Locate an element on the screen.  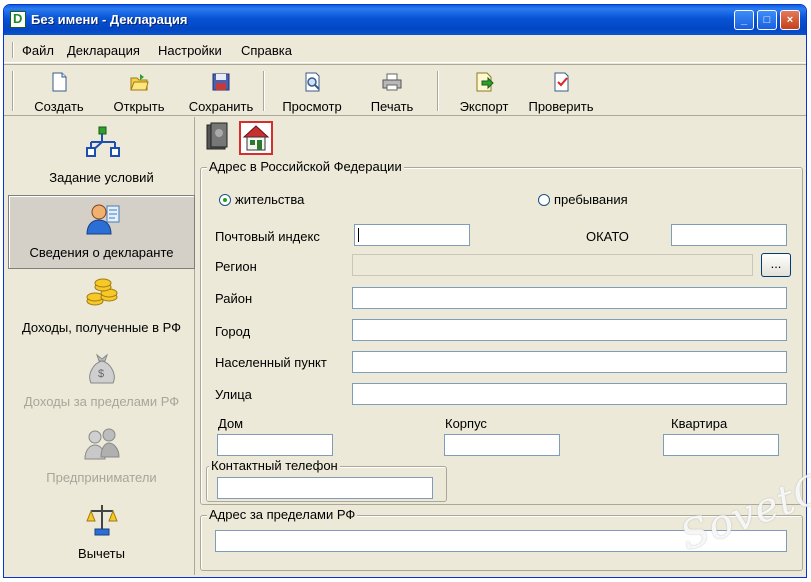
close-button: × is located at coordinates (790, 20).